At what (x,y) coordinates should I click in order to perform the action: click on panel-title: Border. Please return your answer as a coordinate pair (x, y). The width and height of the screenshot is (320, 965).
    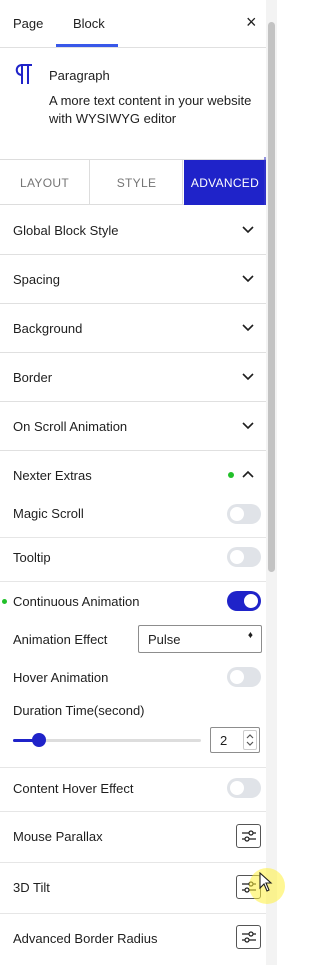
    Looking at the image, I should click on (33, 377).